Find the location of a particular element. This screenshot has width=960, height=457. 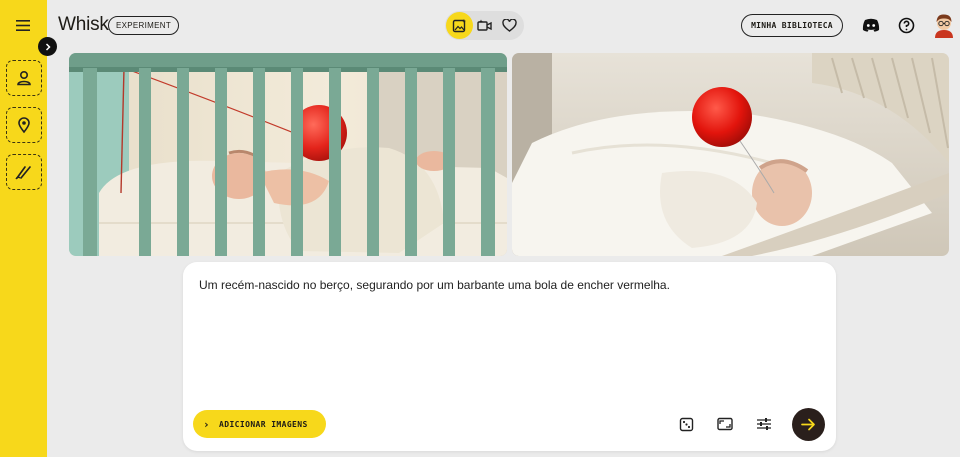

discord-icon is located at coordinates (871, 25).